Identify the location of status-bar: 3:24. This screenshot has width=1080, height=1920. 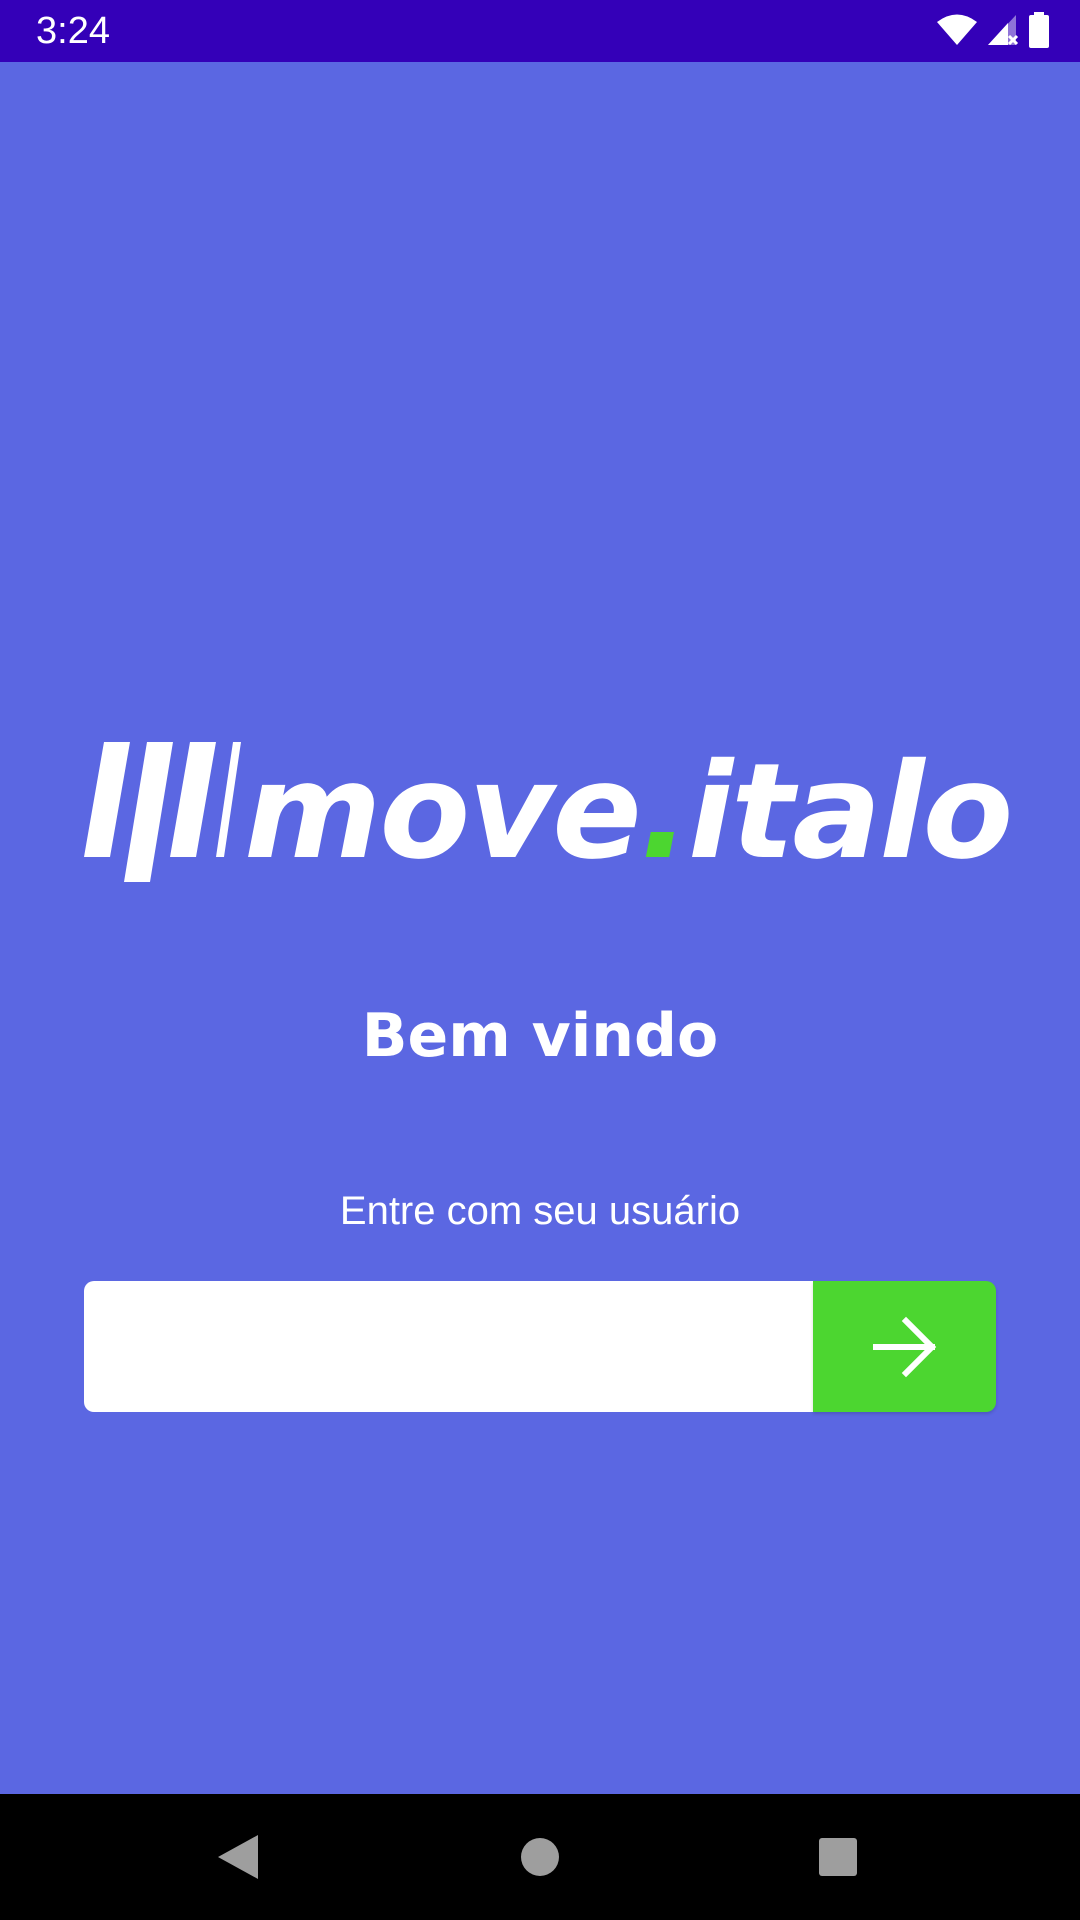
(540, 31).